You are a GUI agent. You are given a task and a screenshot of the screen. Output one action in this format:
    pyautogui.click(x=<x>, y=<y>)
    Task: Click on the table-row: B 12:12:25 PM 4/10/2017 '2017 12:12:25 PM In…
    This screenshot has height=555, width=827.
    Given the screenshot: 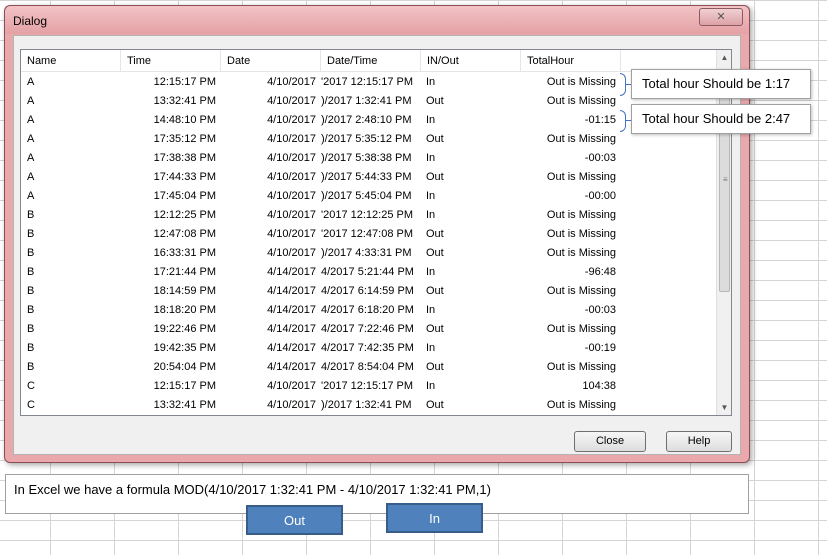 What is the action you would take?
    pyautogui.click(x=369, y=215)
    